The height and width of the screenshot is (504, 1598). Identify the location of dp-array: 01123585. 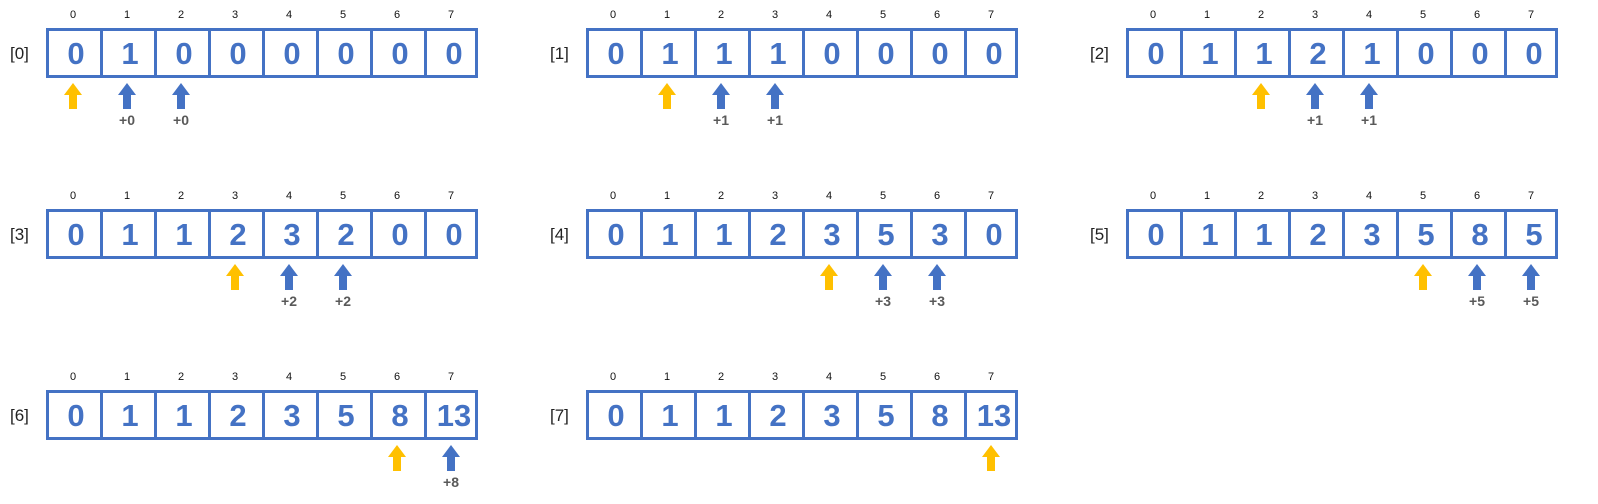
(1342, 234).